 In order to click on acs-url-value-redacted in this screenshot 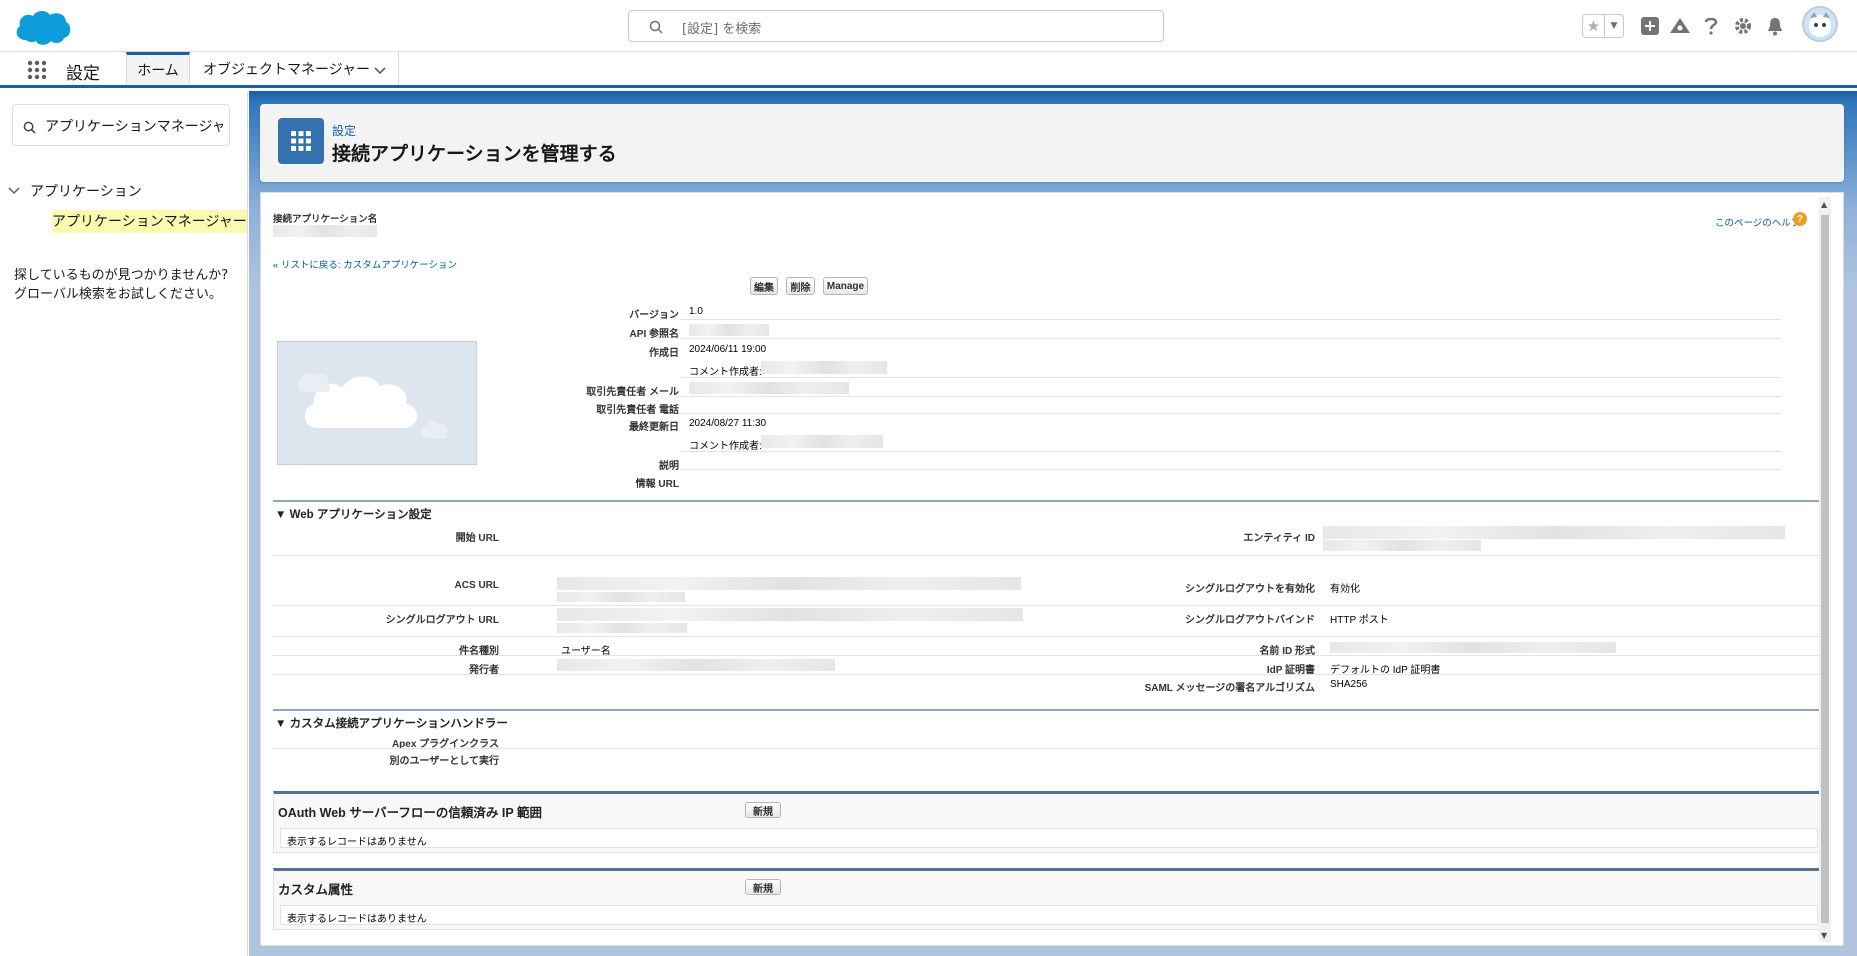, I will do `click(789, 583)`.